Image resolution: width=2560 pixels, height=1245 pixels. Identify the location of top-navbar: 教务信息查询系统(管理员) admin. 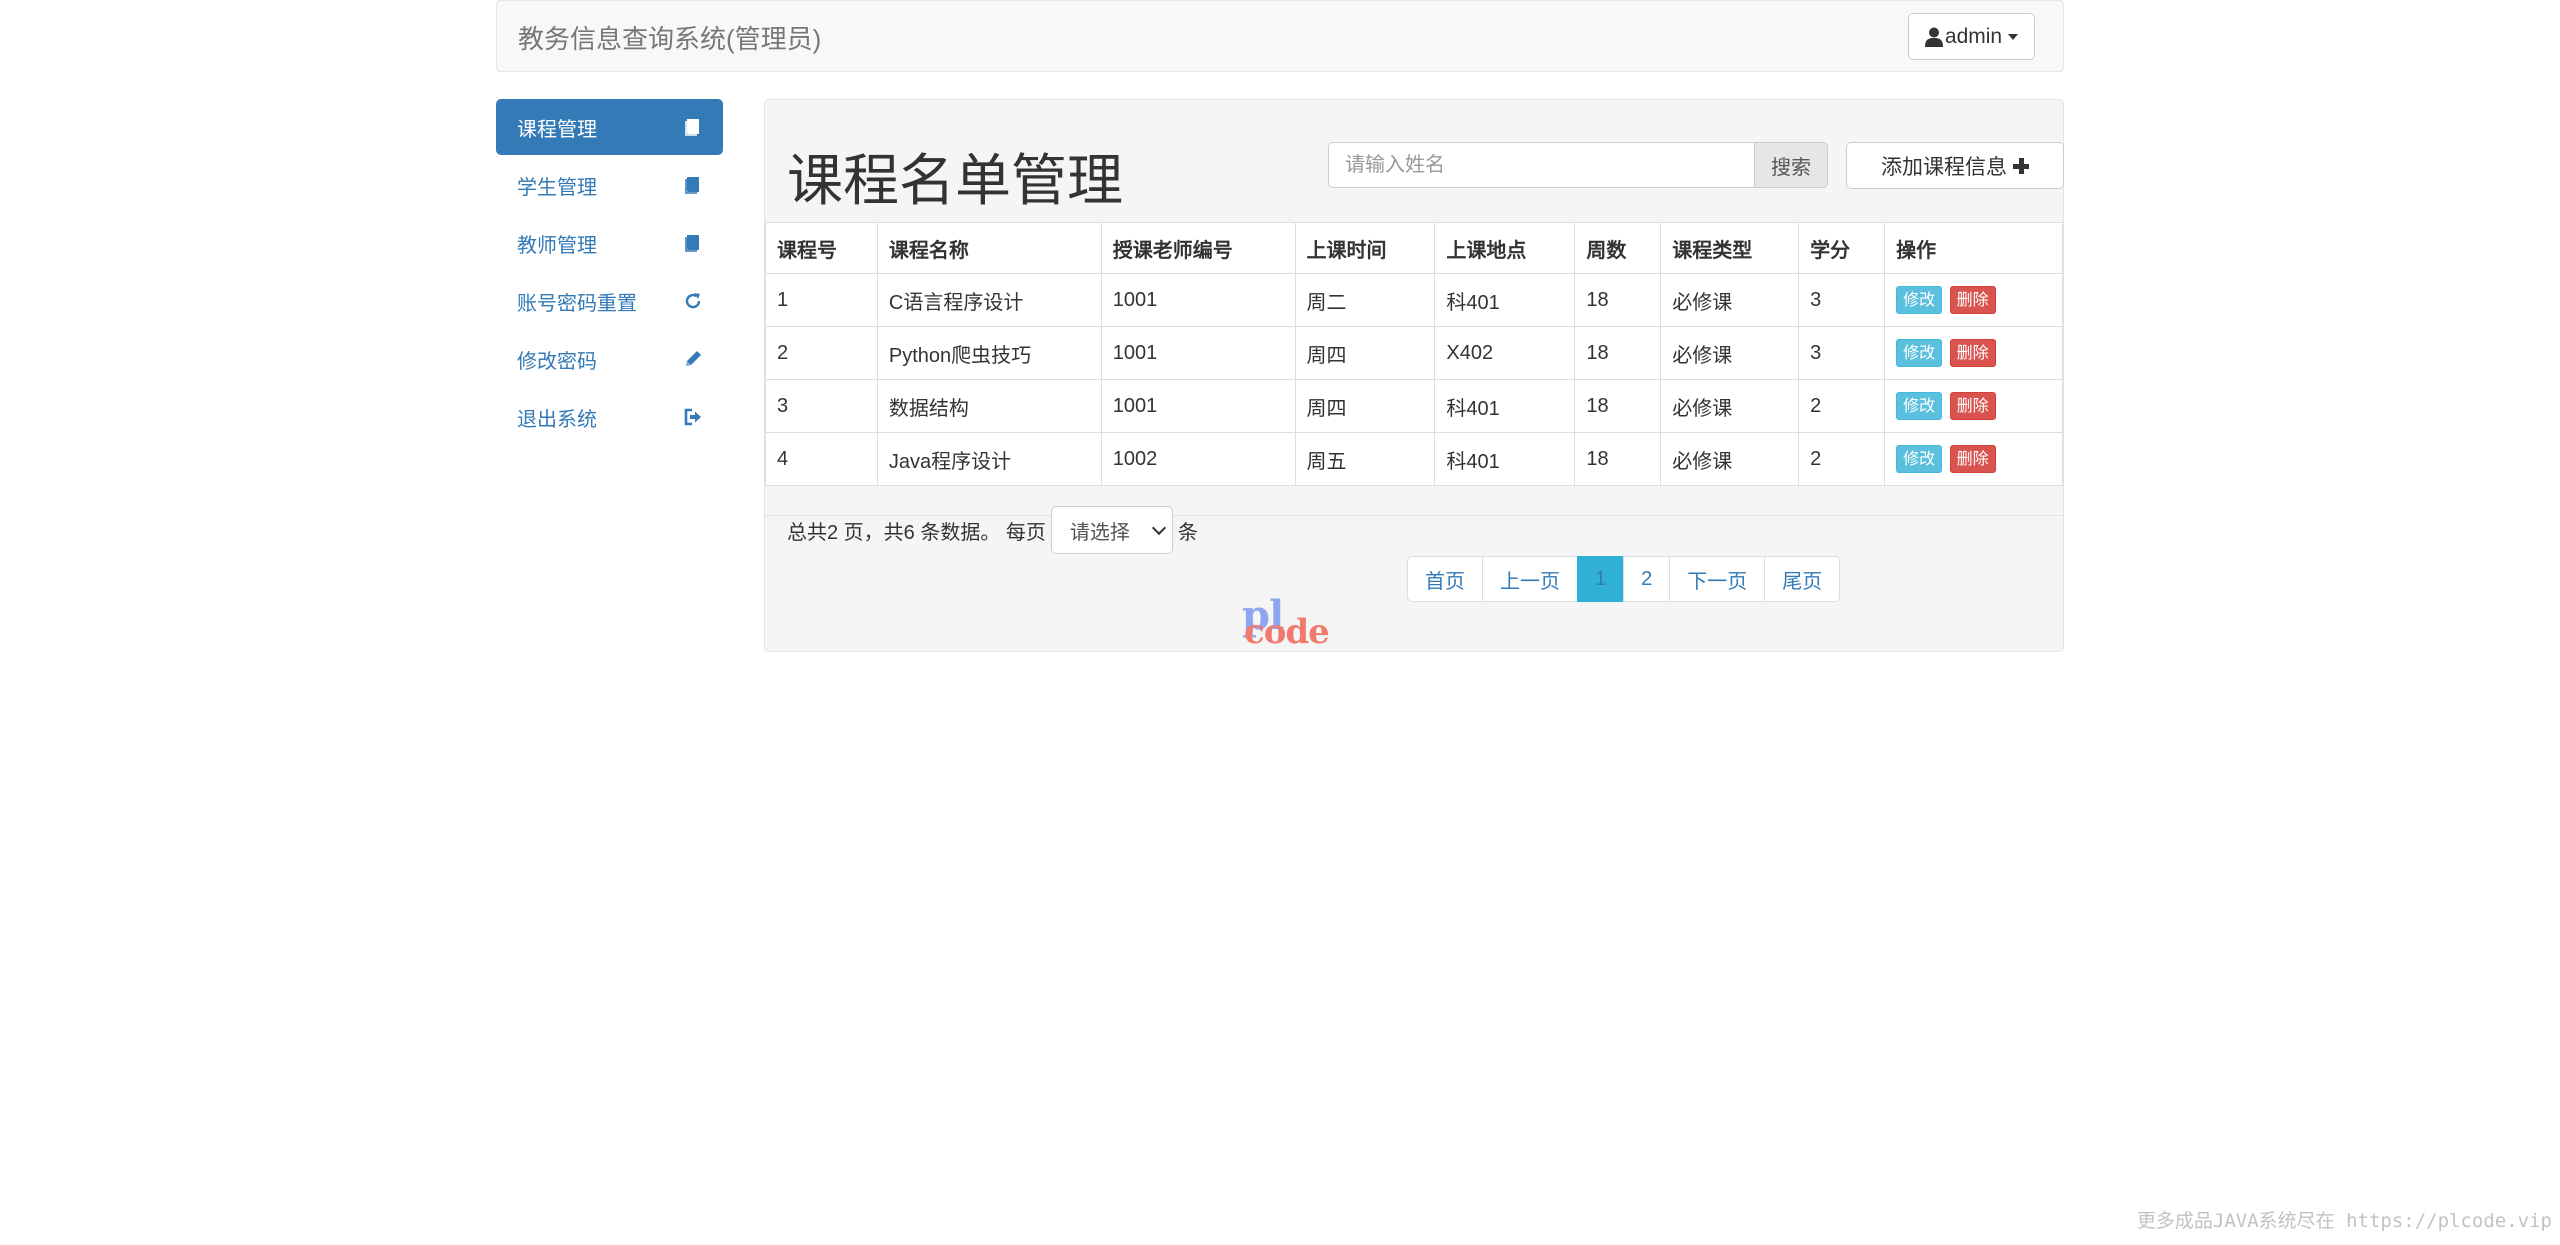
(1280, 36).